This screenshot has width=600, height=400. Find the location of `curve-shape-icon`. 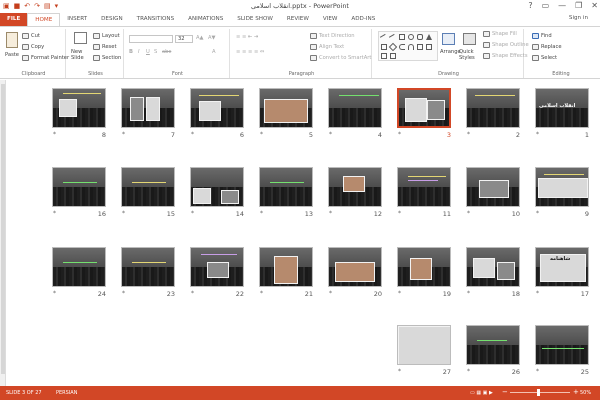

curve-shape-icon is located at coordinates (411, 47).